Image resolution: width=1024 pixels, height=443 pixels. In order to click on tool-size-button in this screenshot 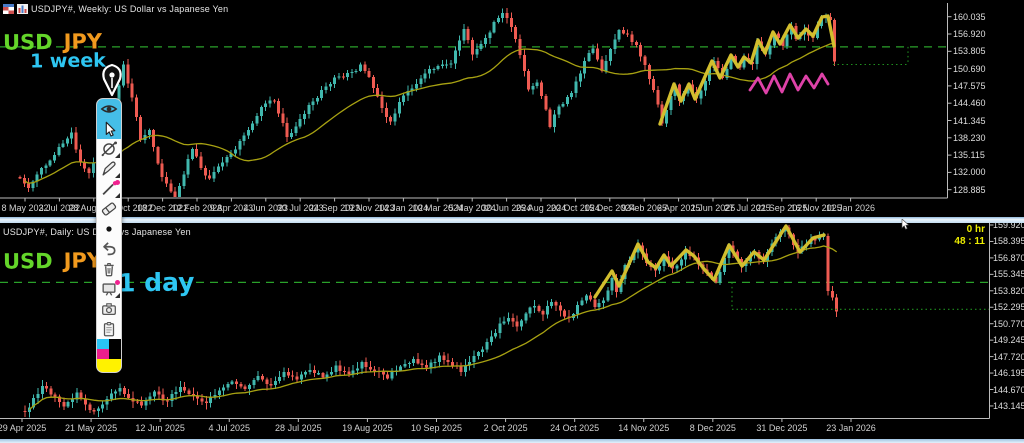, I will do `click(109, 229)`.